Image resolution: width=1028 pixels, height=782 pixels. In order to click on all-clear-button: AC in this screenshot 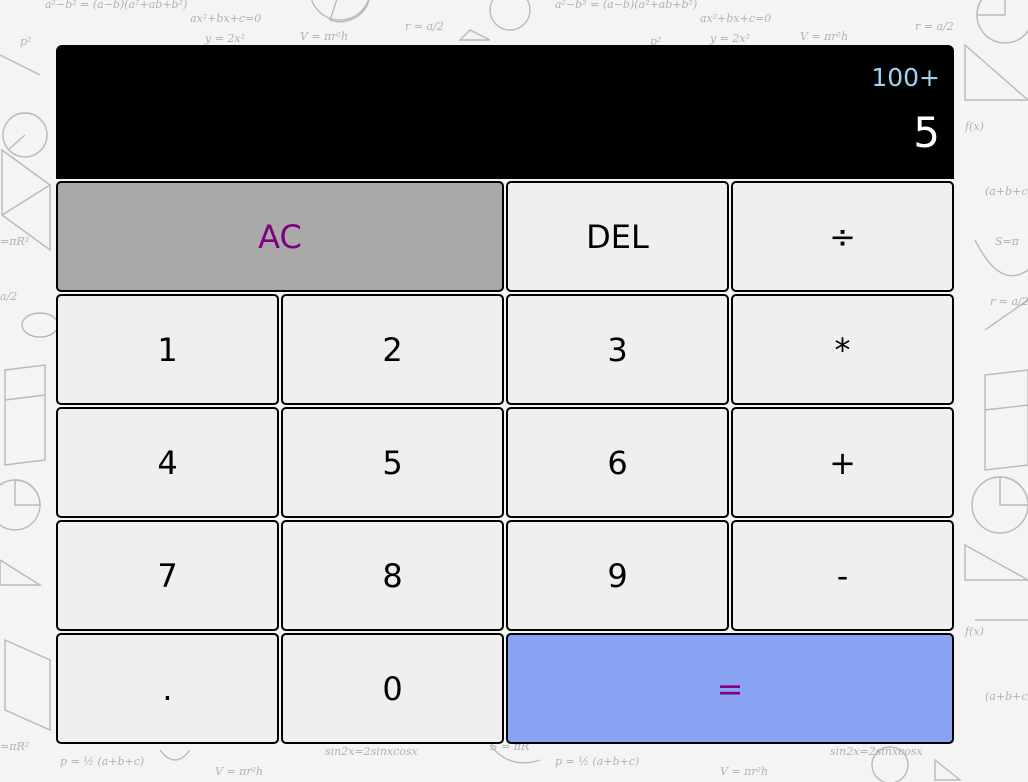, I will do `click(280, 236)`.